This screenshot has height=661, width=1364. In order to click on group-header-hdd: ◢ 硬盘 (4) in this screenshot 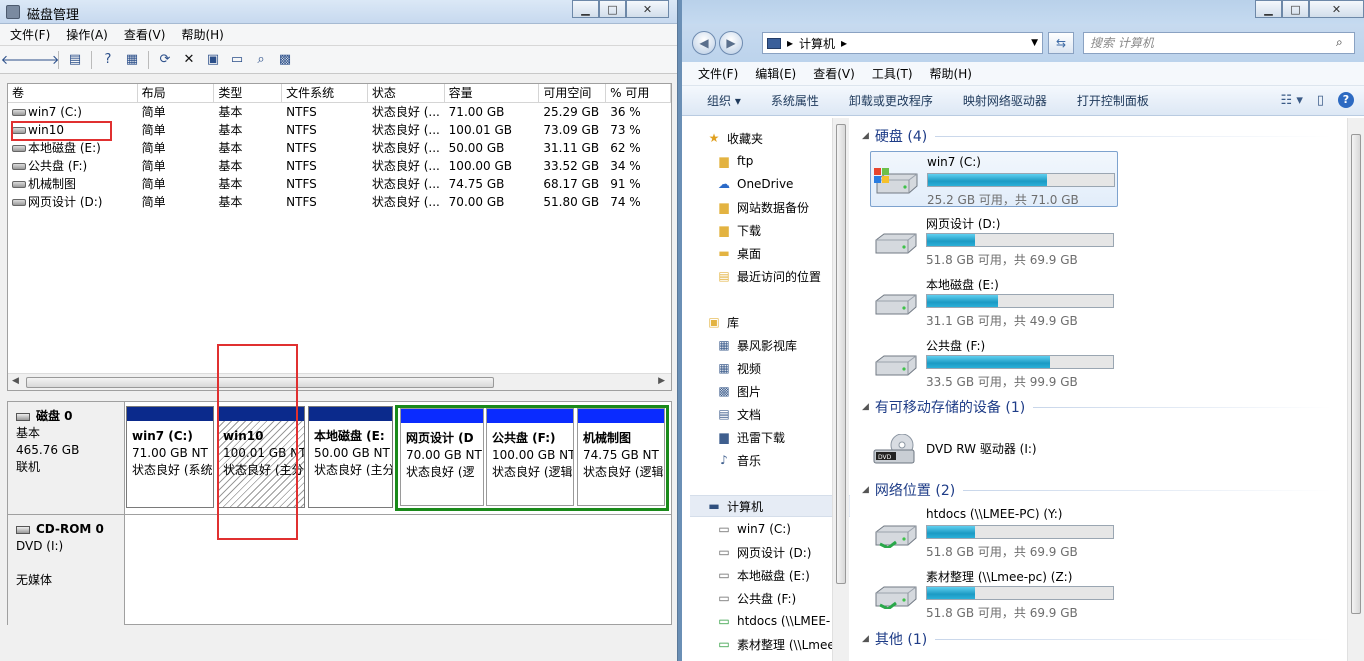, I will do `click(1097, 136)`.